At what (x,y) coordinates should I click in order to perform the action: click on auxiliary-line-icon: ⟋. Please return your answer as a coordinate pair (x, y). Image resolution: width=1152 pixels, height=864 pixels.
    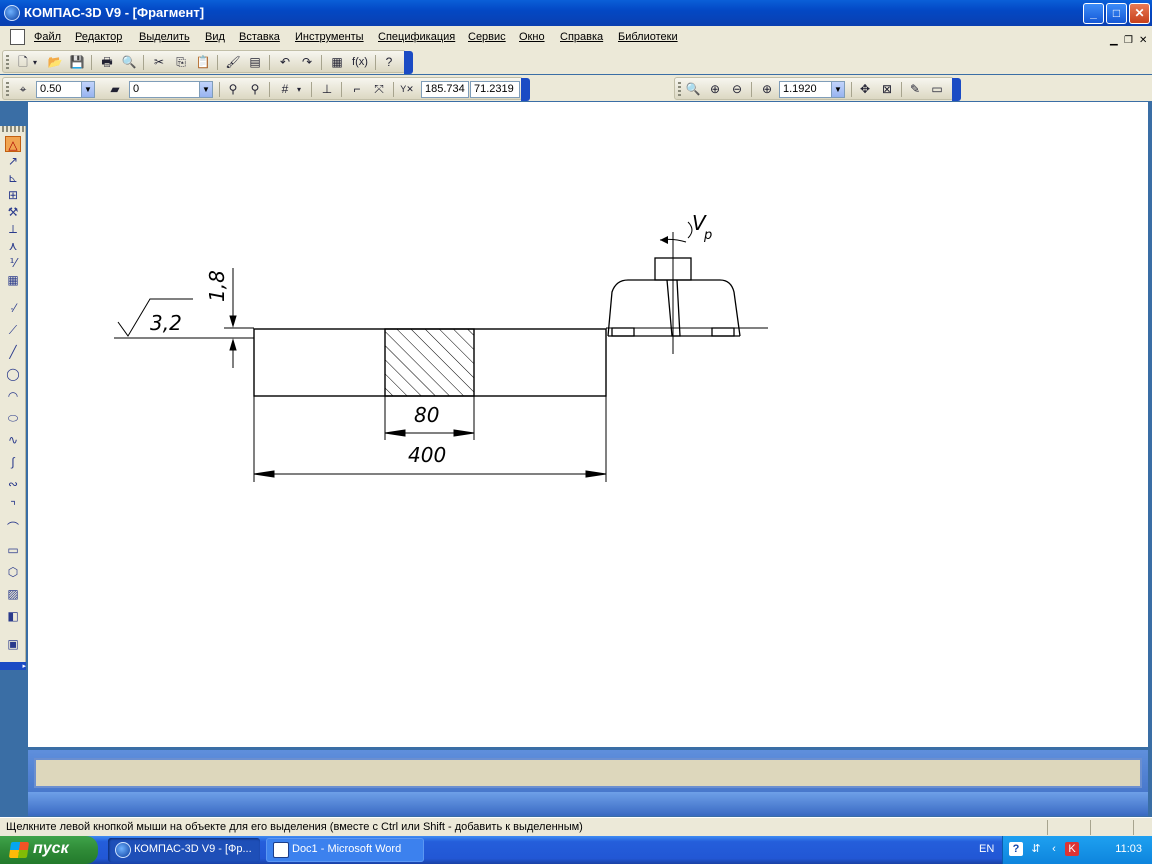
    Looking at the image, I should click on (13, 330).